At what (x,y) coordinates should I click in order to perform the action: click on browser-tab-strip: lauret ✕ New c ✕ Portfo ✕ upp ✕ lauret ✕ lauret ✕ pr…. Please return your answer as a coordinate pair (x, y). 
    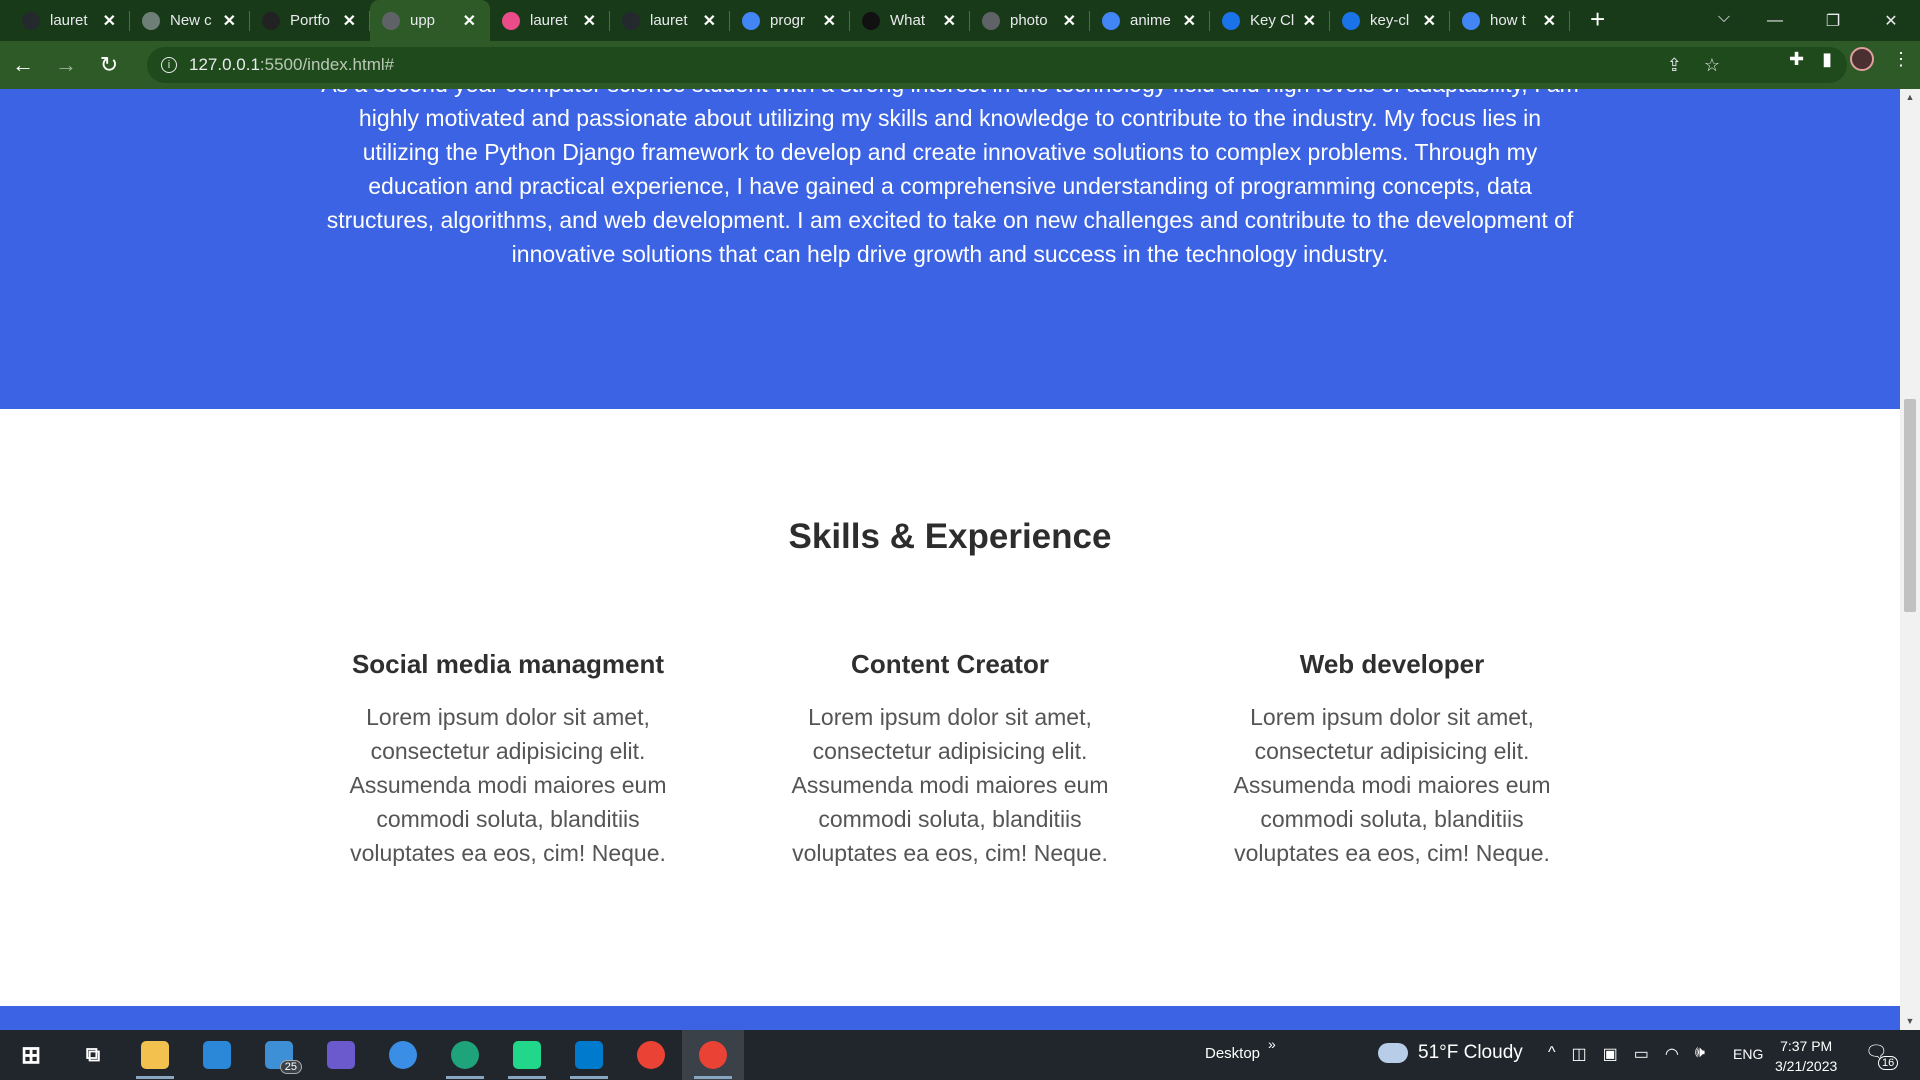
    Looking at the image, I should click on (960, 20).